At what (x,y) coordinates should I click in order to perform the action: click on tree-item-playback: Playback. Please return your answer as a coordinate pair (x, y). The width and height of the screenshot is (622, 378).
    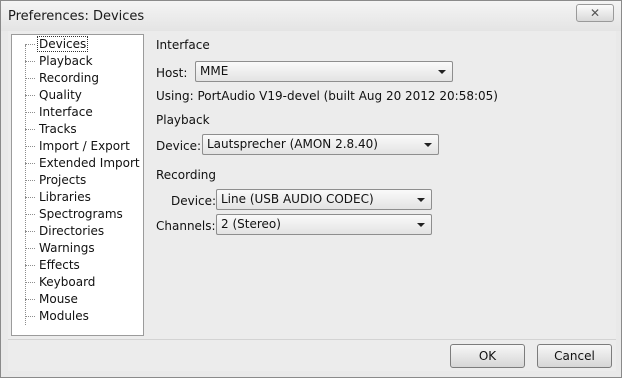
    Looking at the image, I should click on (59, 61).